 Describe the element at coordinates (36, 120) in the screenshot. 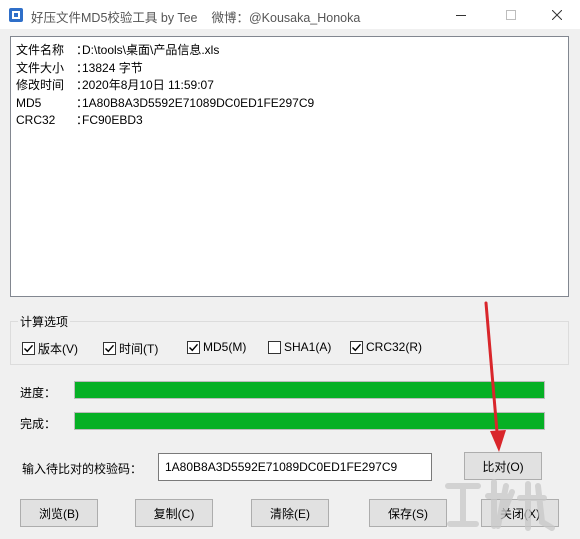

I see `row-key: CRC32` at that location.